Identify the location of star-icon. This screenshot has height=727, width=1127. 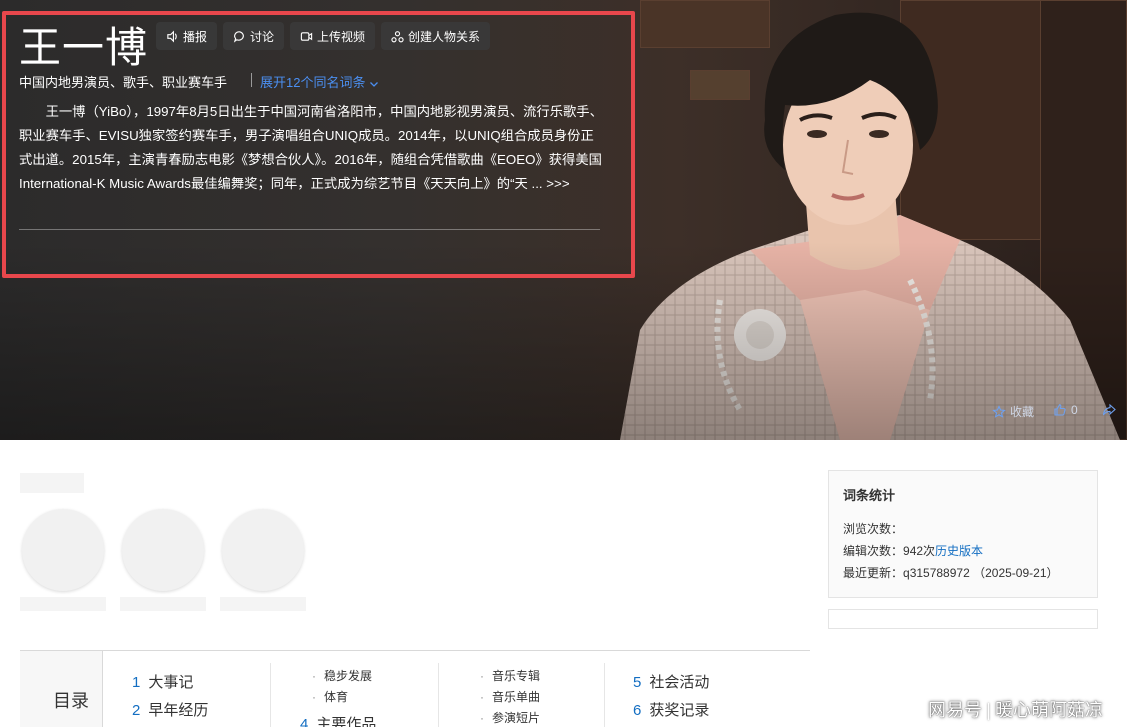
(999, 411).